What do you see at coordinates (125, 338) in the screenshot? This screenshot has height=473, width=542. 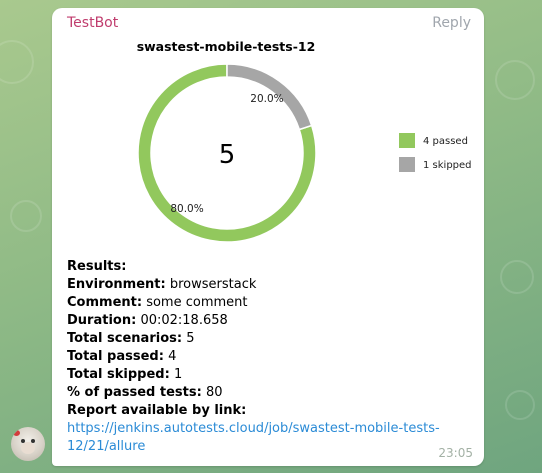 I see `total-scenarios-label: Total scenarios:` at bounding box center [125, 338].